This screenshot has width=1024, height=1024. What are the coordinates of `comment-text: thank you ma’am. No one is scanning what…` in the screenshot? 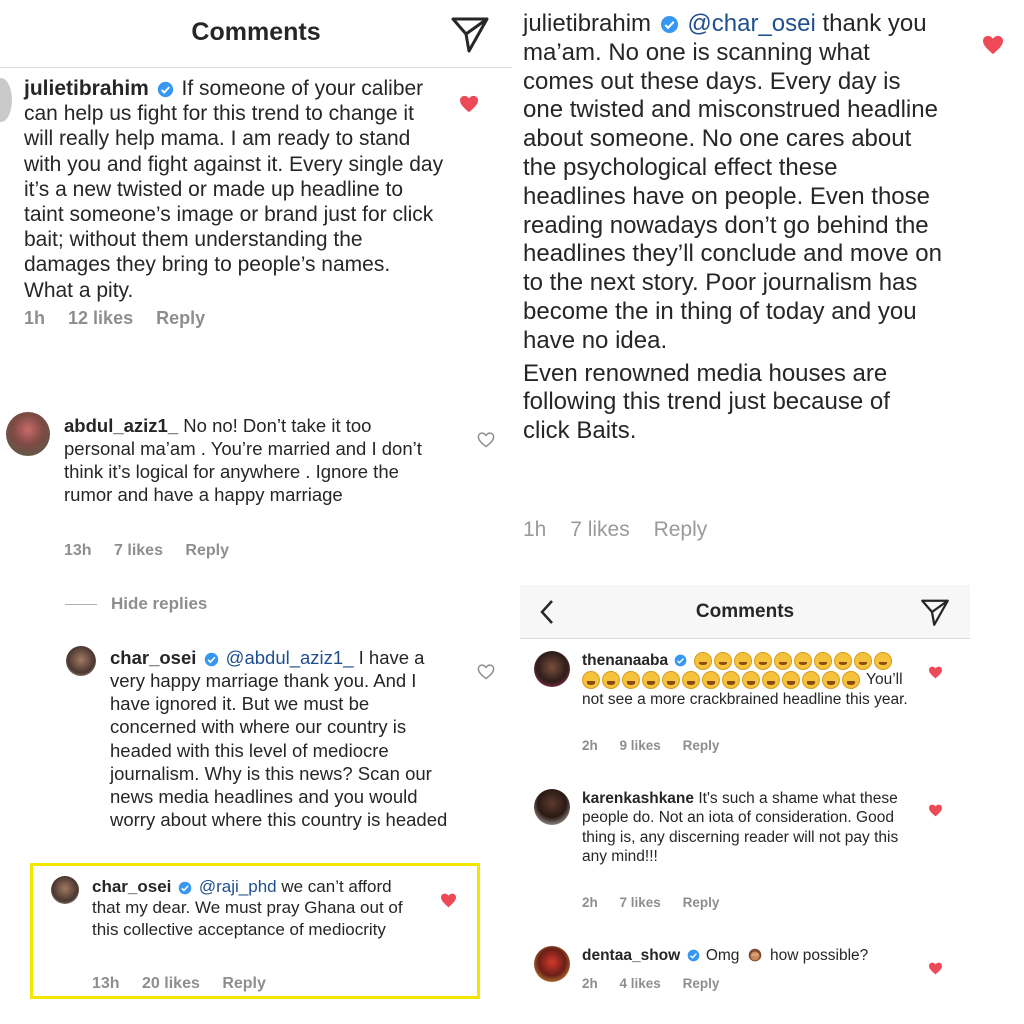 It's located at (732, 182).